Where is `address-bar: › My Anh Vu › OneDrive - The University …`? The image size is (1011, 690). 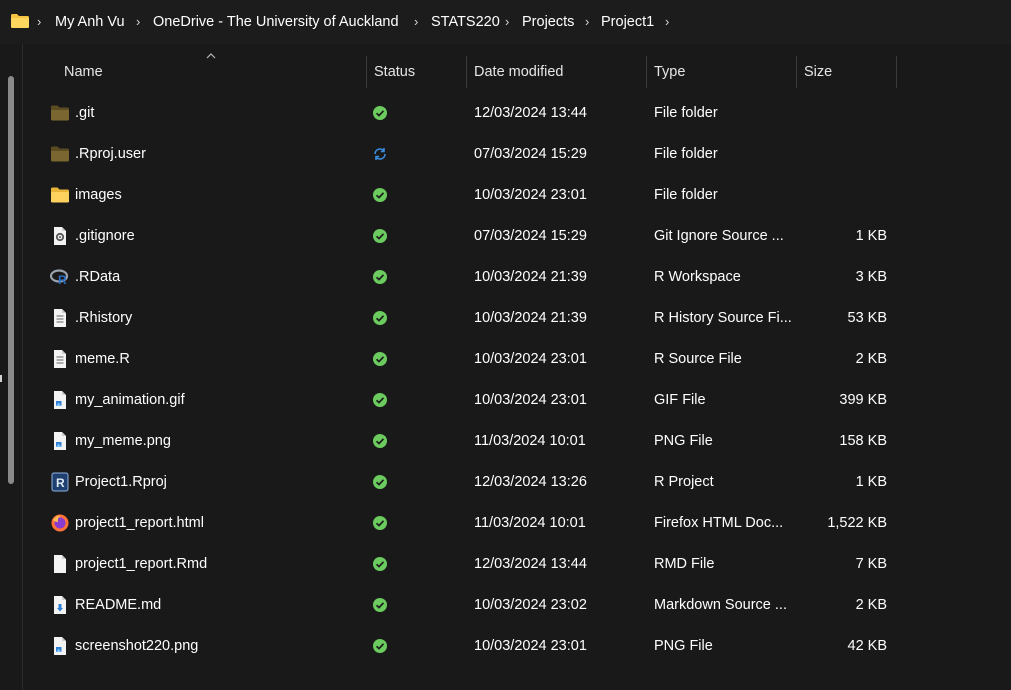
address-bar: › My Anh Vu › OneDrive - The University … is located at coordinates (505, 22).